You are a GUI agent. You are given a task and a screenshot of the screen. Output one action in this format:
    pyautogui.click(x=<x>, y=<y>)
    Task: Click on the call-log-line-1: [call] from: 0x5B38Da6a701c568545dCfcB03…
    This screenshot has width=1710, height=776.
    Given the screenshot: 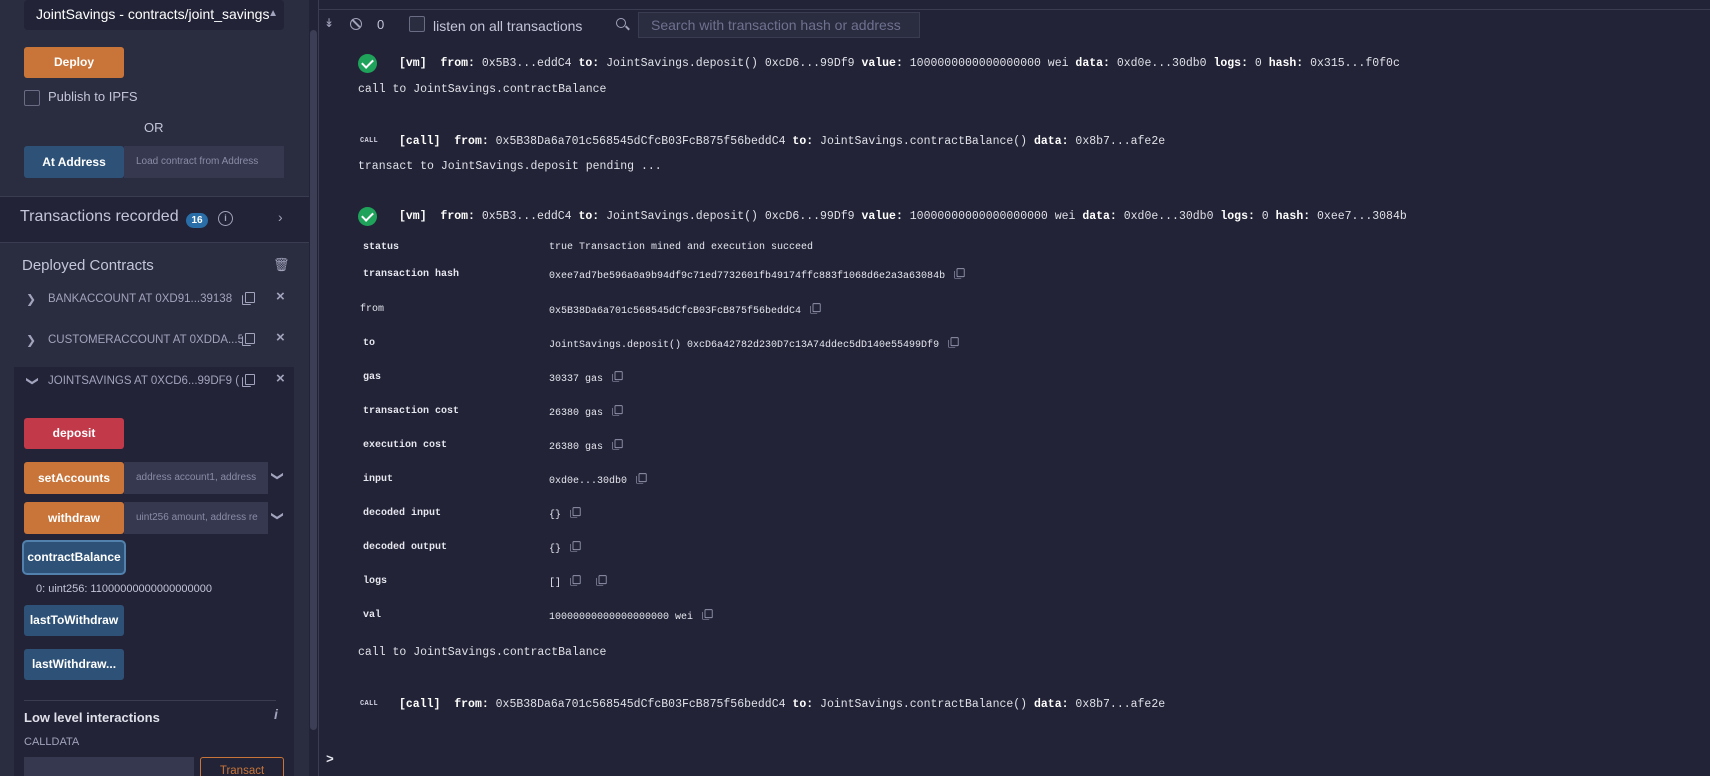 What is the action you would take?
    pyautogui.click(x=782, y=141)
    